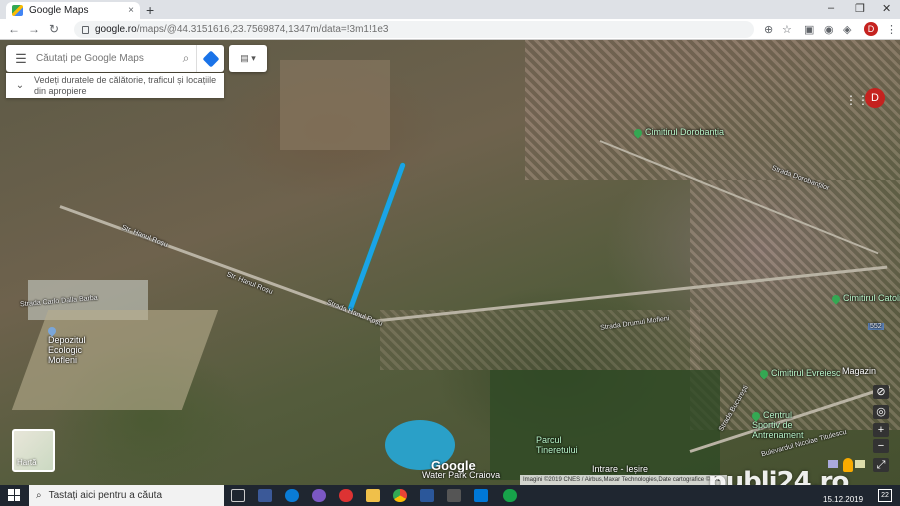 This screenshot has width=900, height=506. Describe the element at coordinates (265, 495) in the screenshot. I see `facebook-icon` at that location.